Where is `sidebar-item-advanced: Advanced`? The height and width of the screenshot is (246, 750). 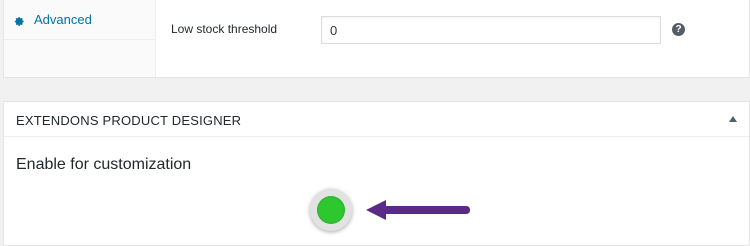 sidebar-item-advanced: Advanced is located at coordinates (79, 20).